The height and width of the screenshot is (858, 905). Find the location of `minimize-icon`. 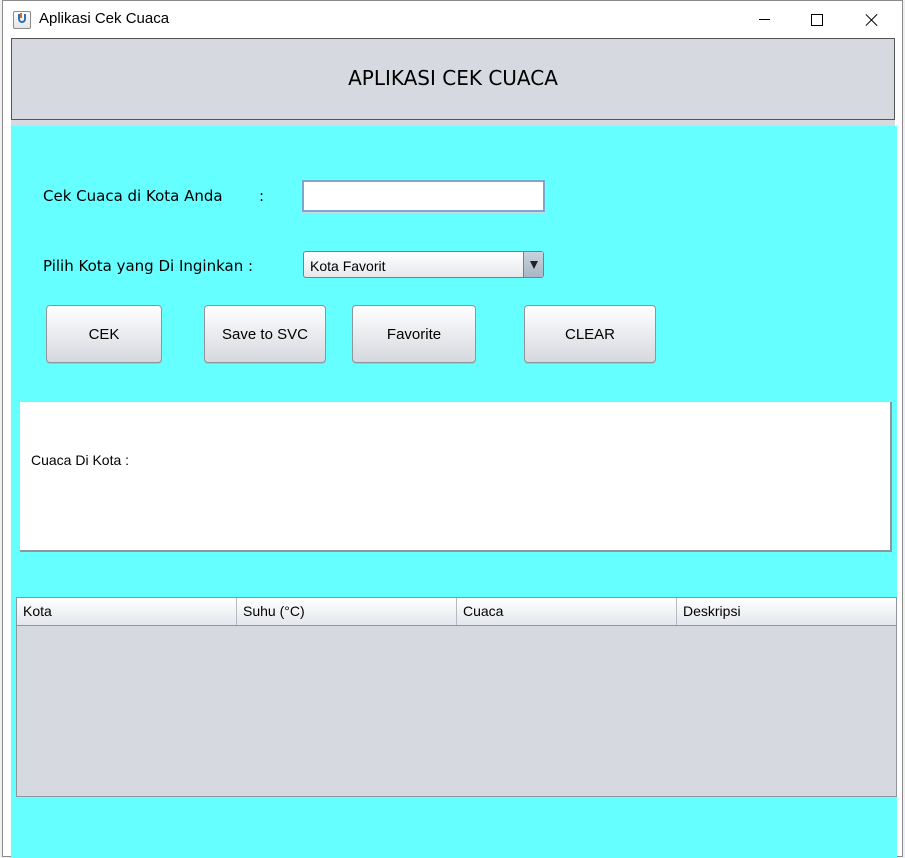

minimize-icon is located at coordinates (764, 19).